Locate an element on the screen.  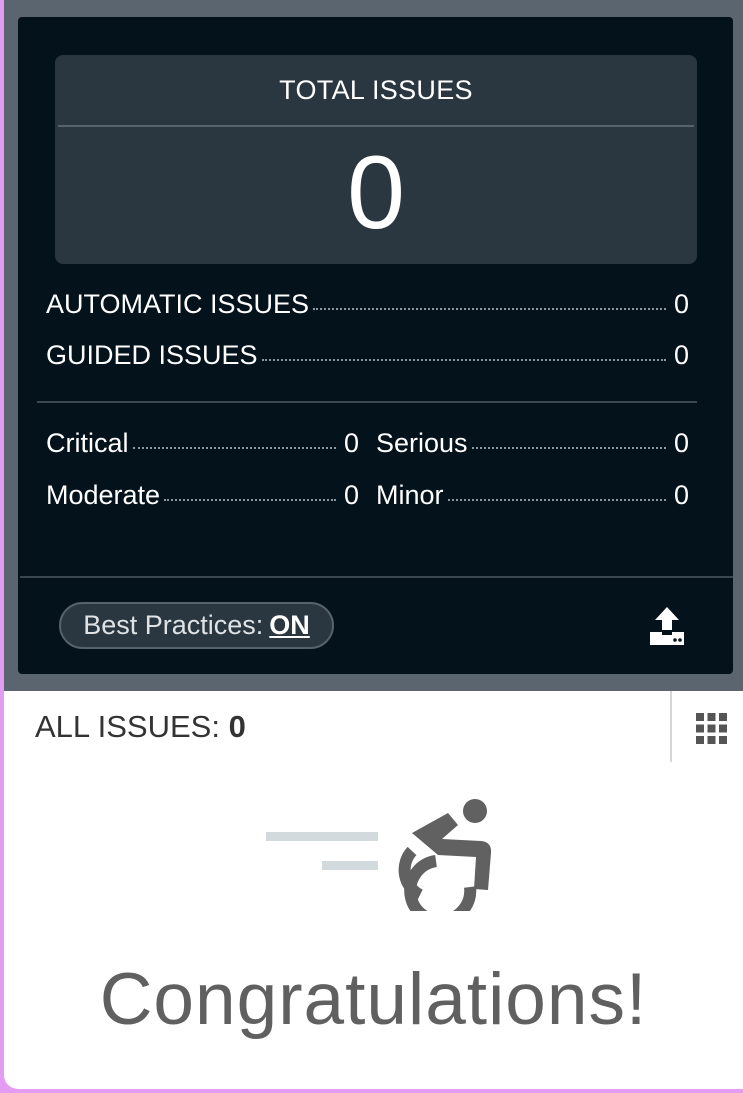
total-issues-title: TOTAL ISSUES is located at coordinates (376, 90).